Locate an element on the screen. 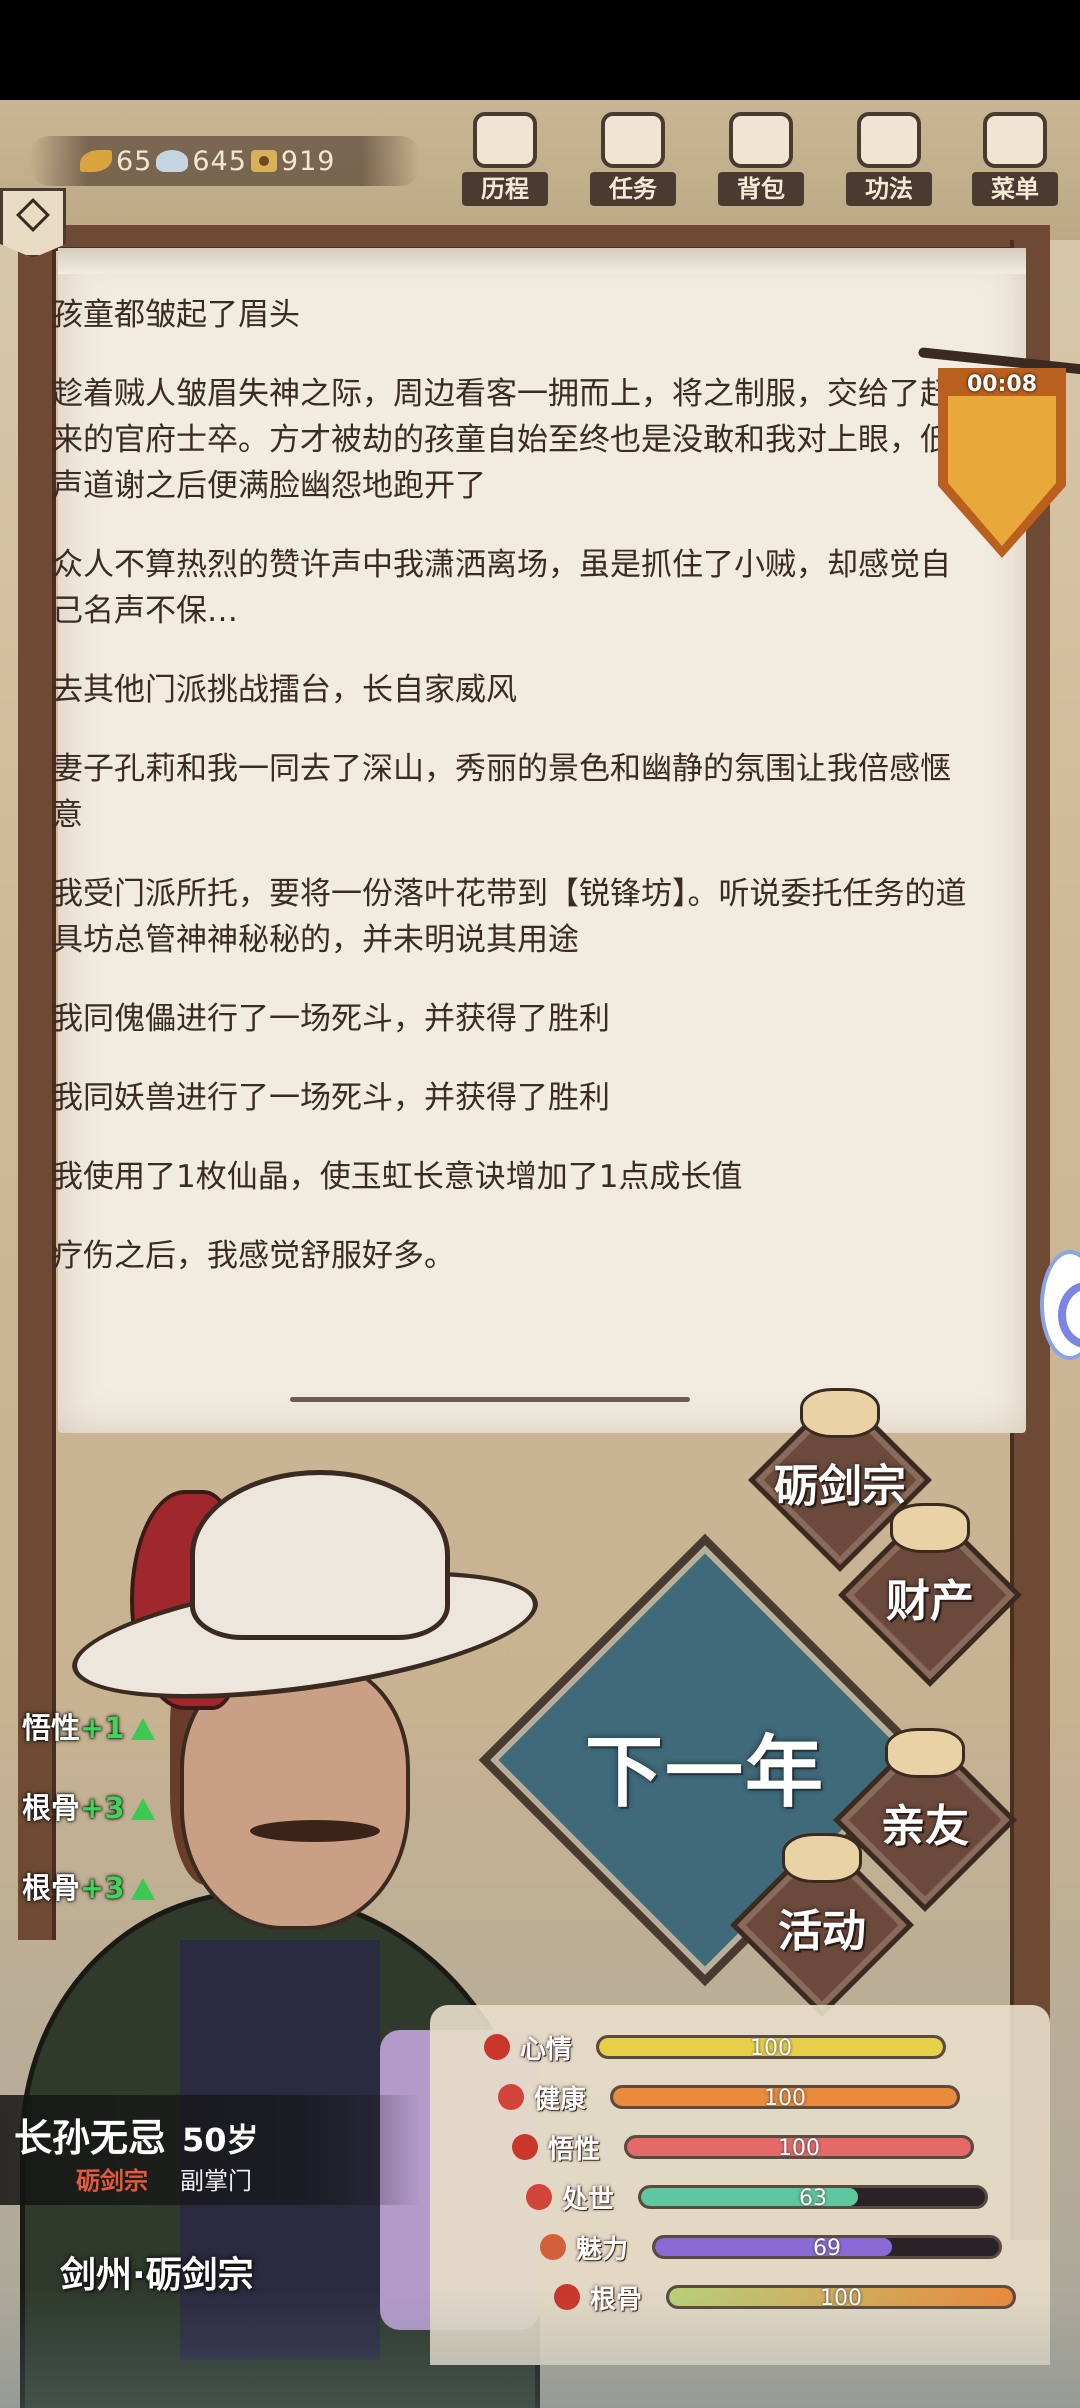  character-nameplate: 长孙无忌 50岁 砺剑宗 副掌门 is located at coordinates (210, 2150).